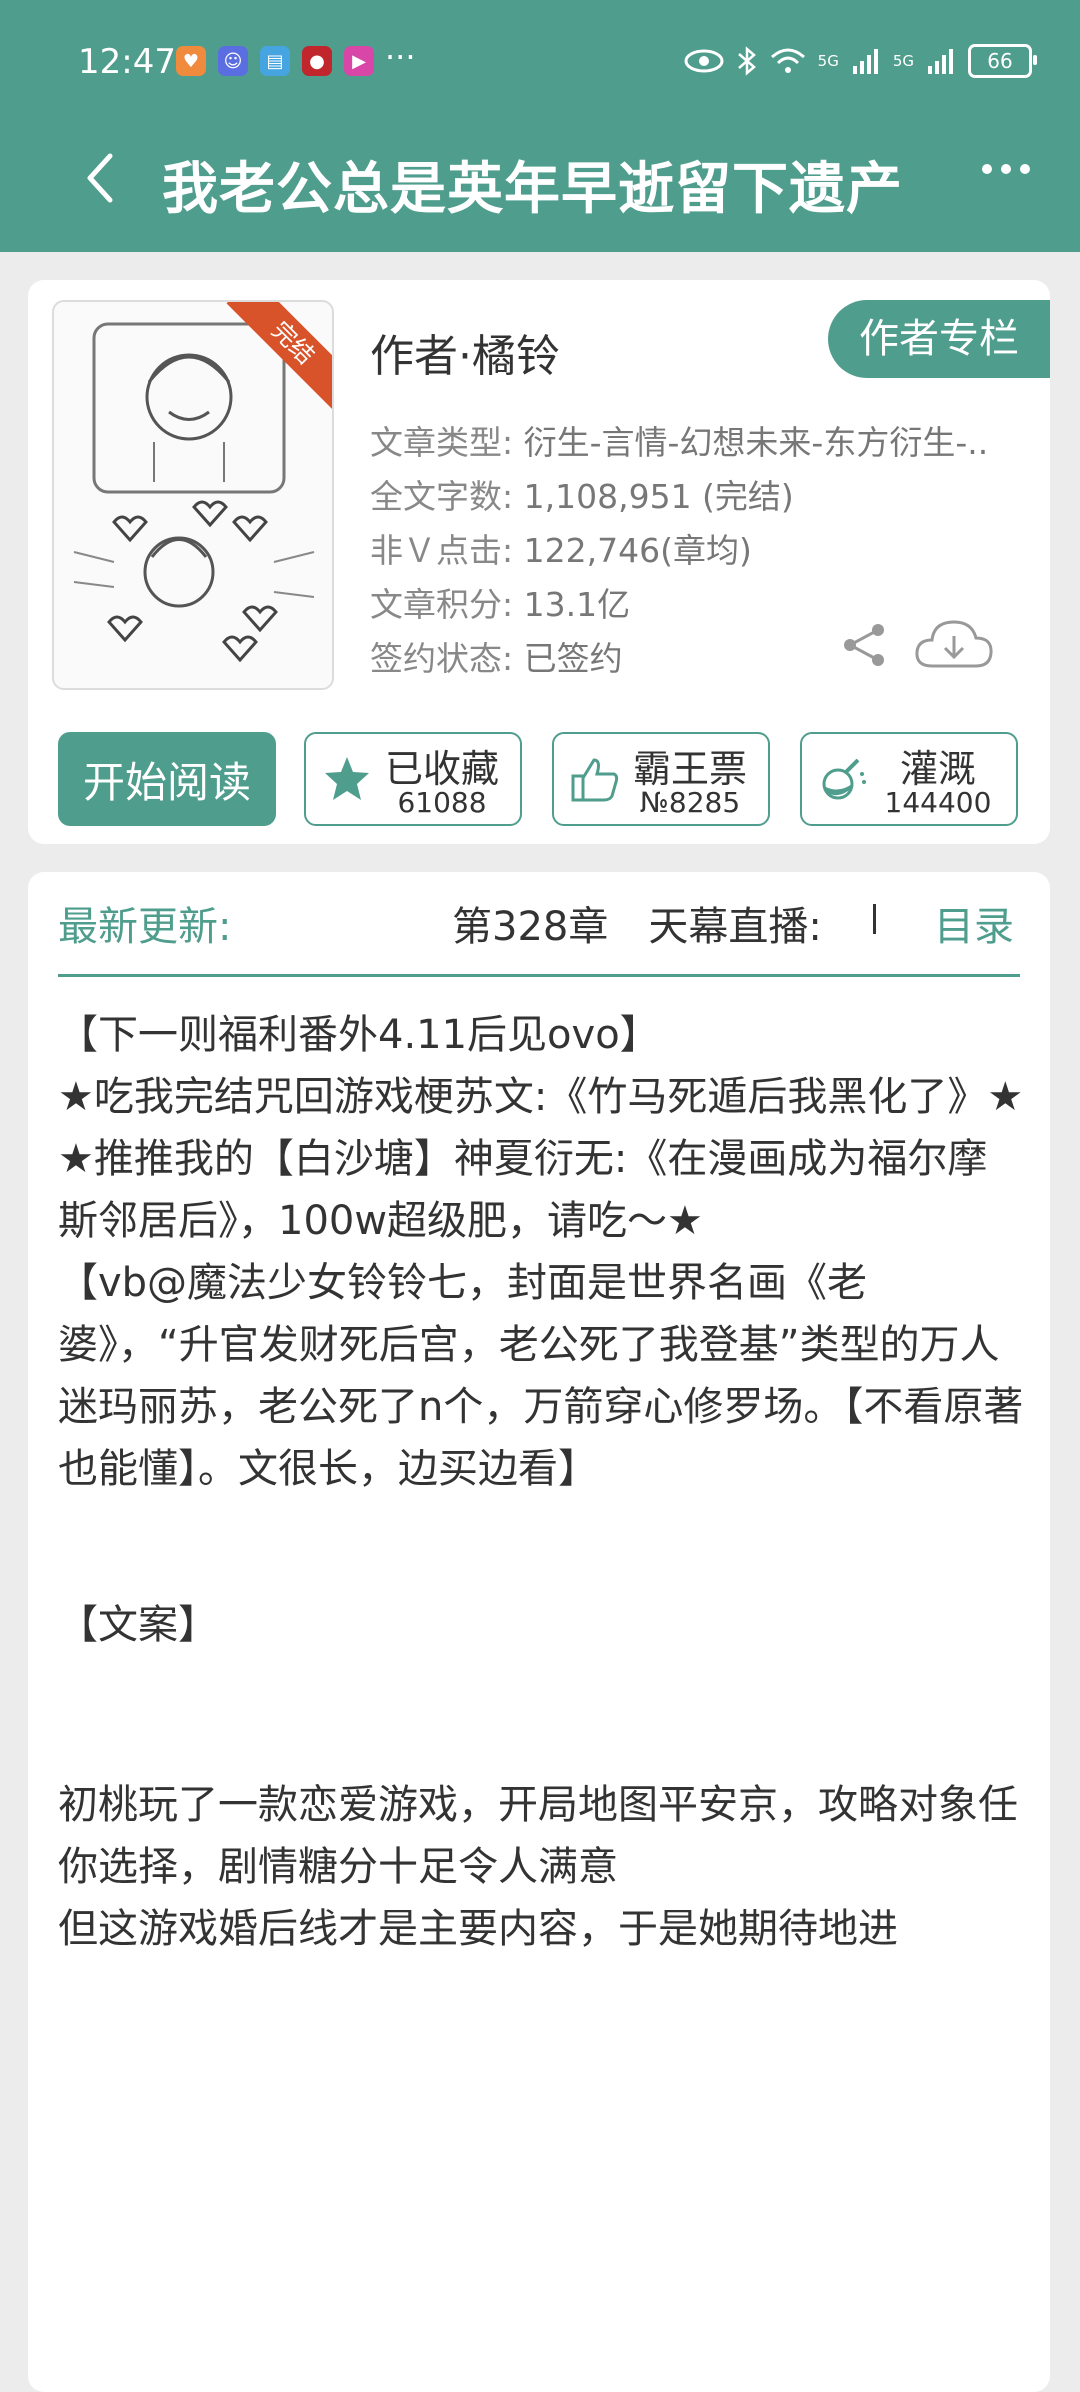  I want to click on favorite-count: 61088, so click(442, 802).